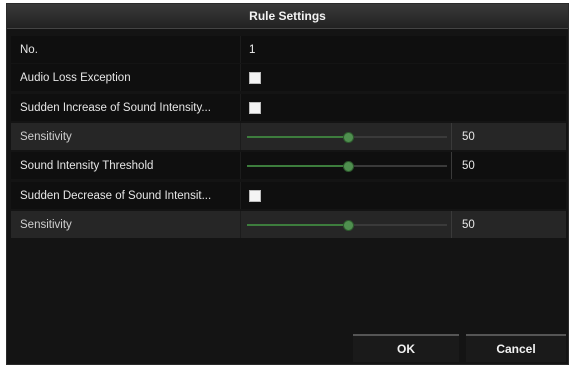  I want to click on sudden-increase-checkbox-cell, so click(403, 107).